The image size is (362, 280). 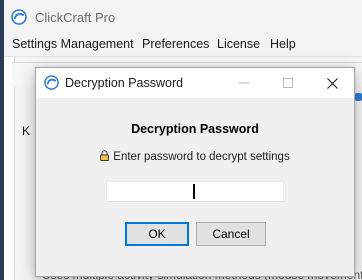 What do you see at coordinates (26, 131) in the screenshot?
I see `tab-k: K` at bounding box center [26, 131].